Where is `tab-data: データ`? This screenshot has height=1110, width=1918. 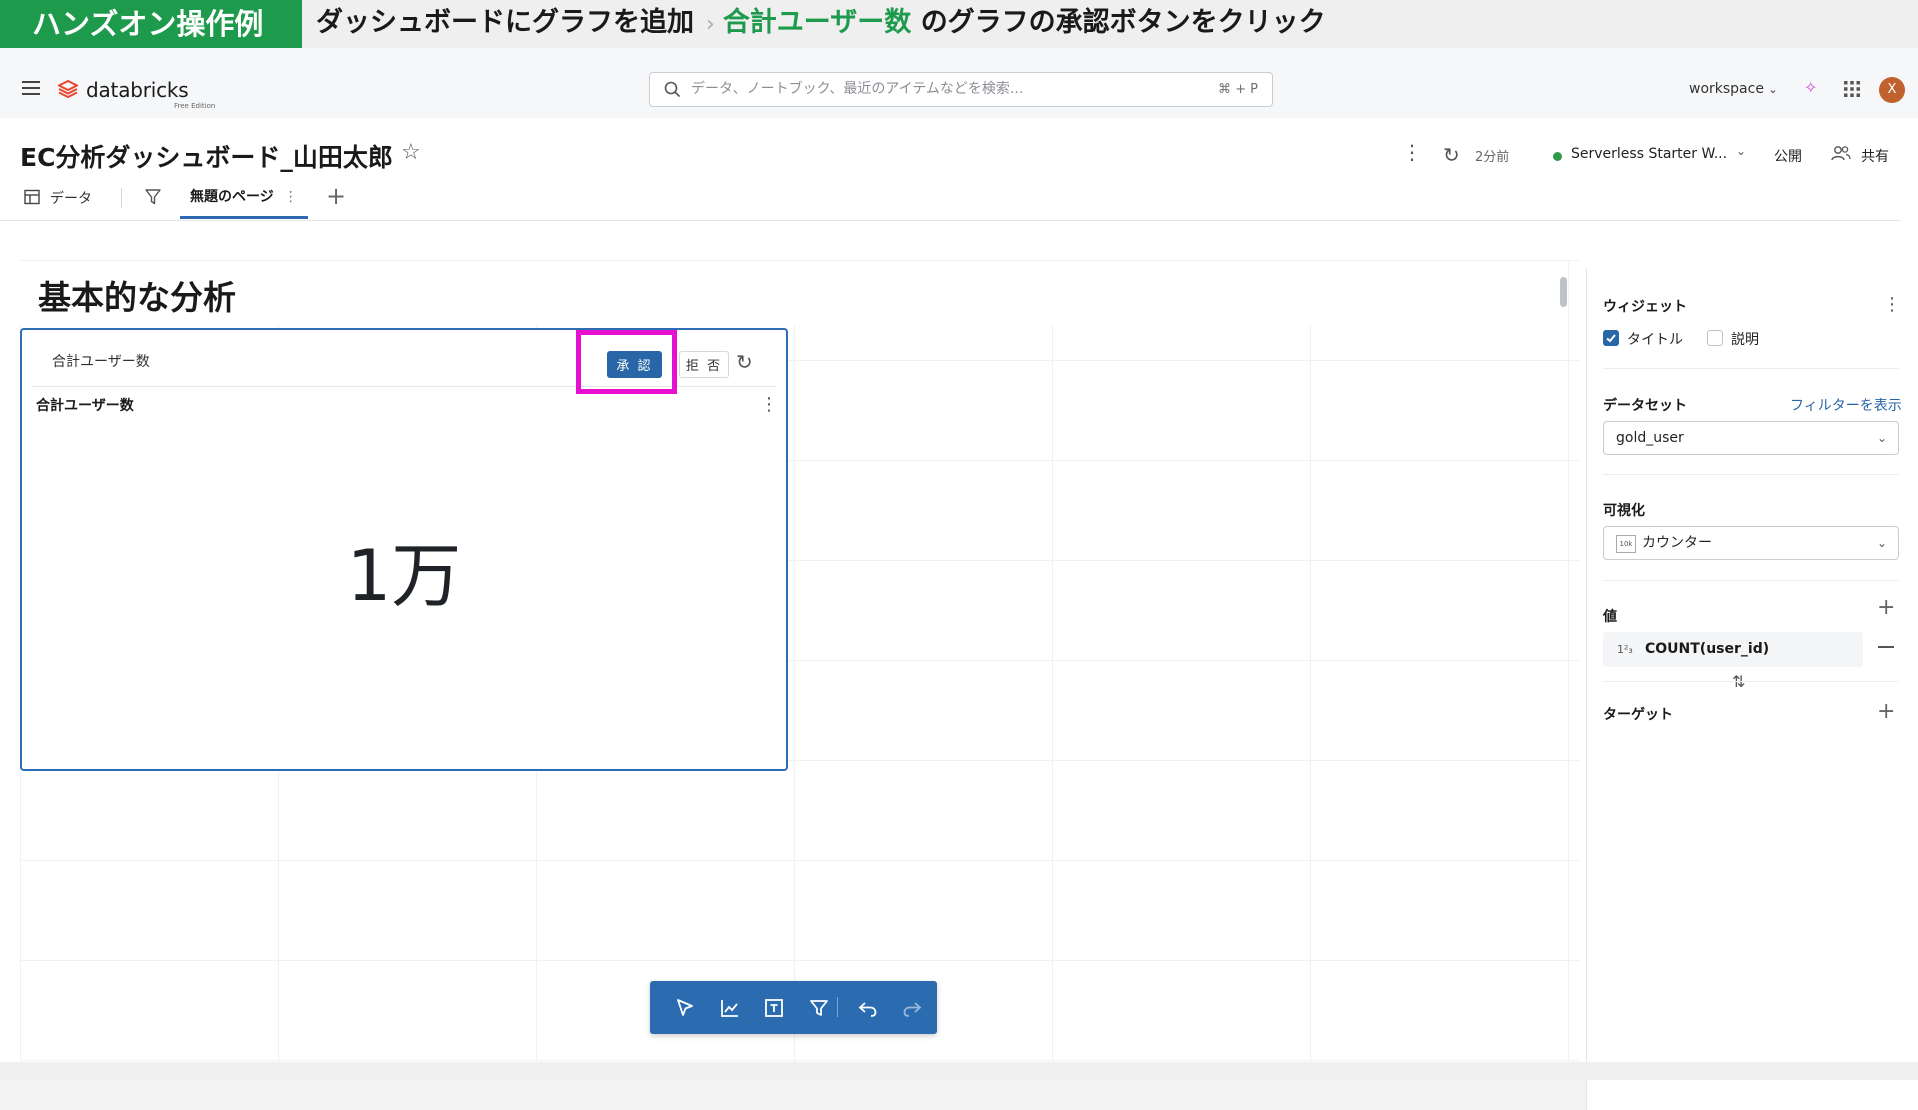 tab-data: データ is located at coordinates (71, 198).